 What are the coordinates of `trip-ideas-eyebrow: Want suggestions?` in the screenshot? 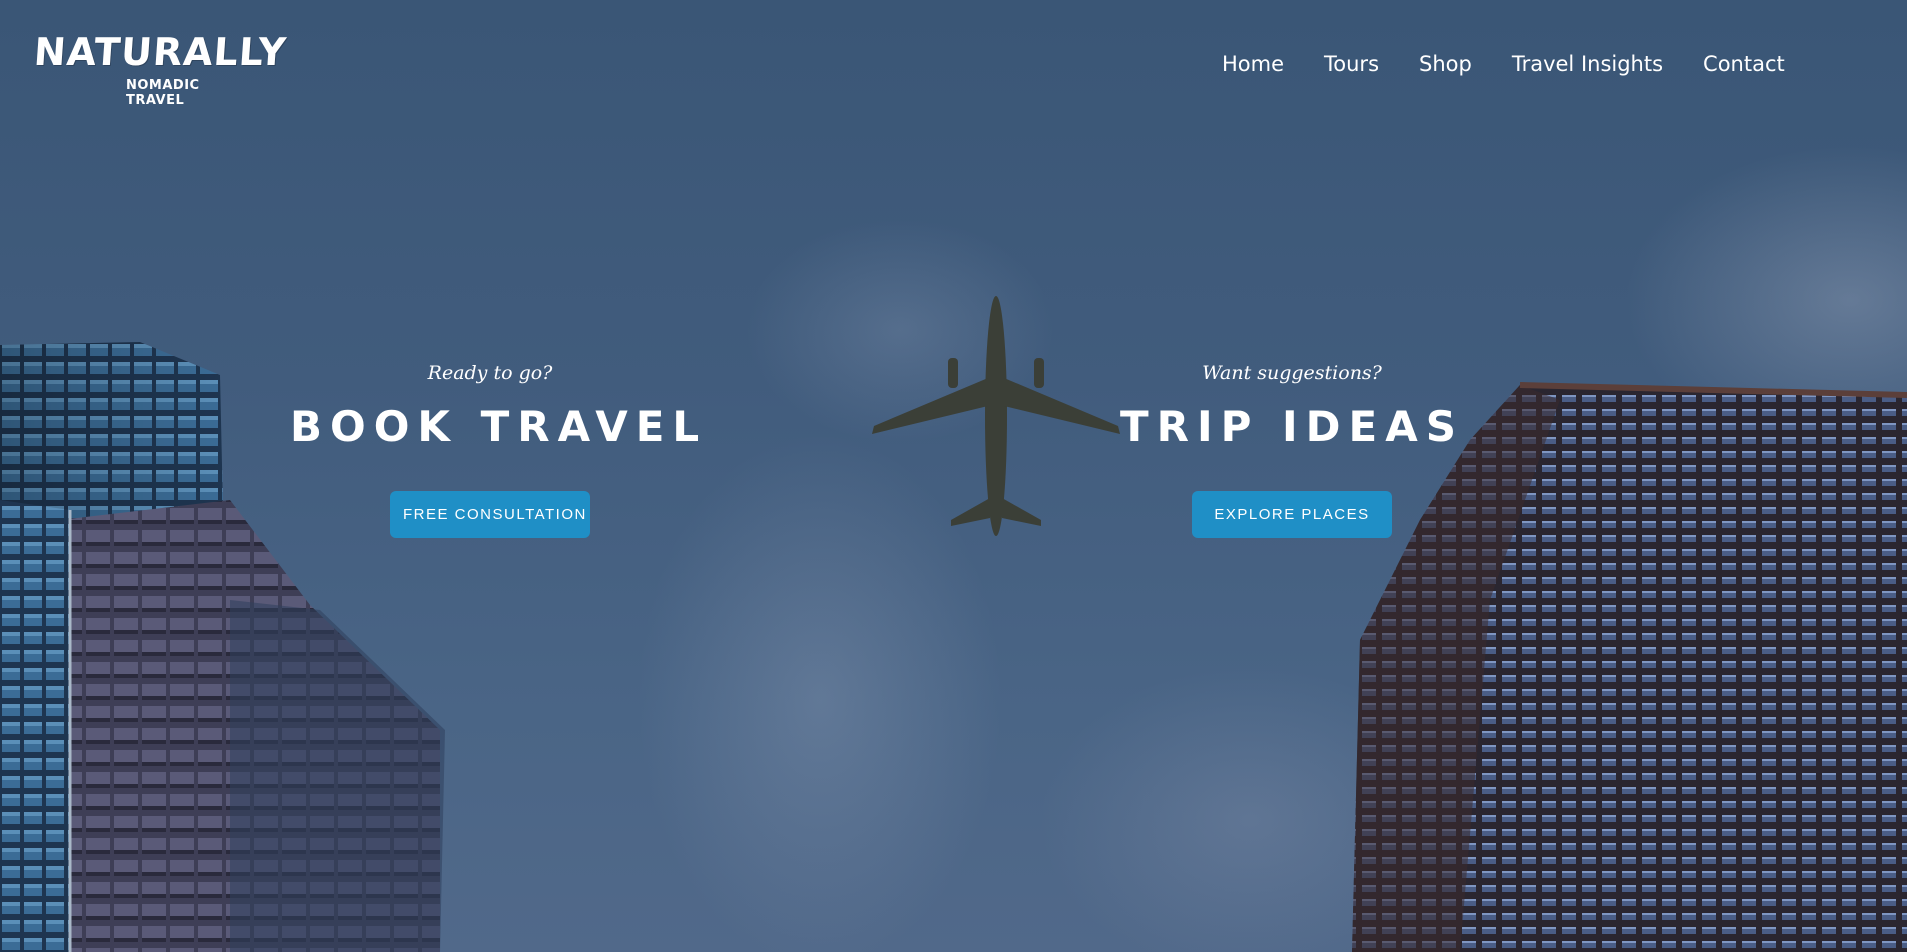 It's located at (1292, 373).